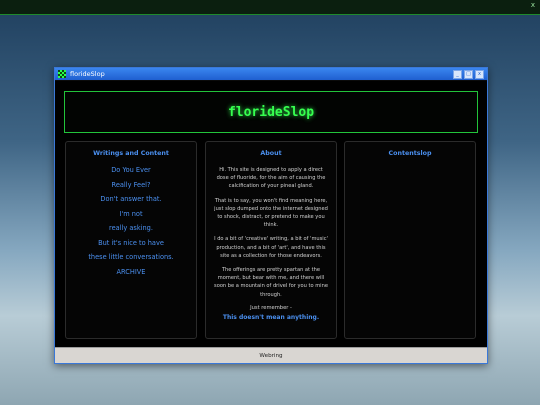 This screenshot has width=540, height=405. I want to click on writings-link: I'm not, so click(131, 214).